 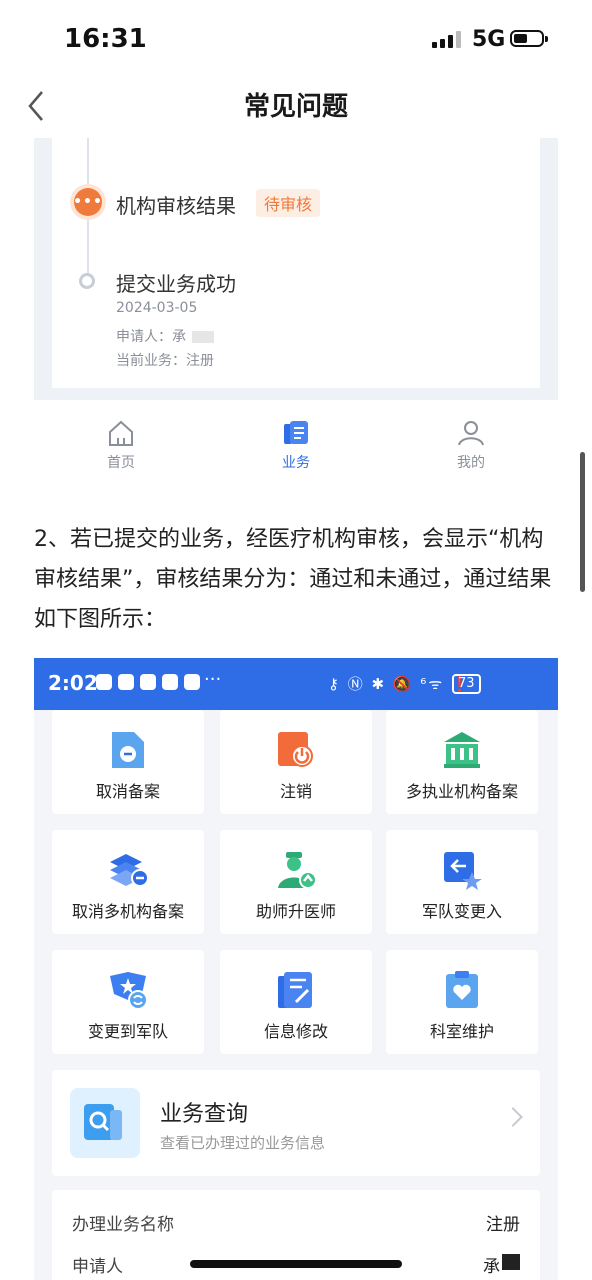 What do you see at coordinates (157, 308) in the screenshot?
I see `timeline-date: 2024-03-05` at bounding box center [157, 308].